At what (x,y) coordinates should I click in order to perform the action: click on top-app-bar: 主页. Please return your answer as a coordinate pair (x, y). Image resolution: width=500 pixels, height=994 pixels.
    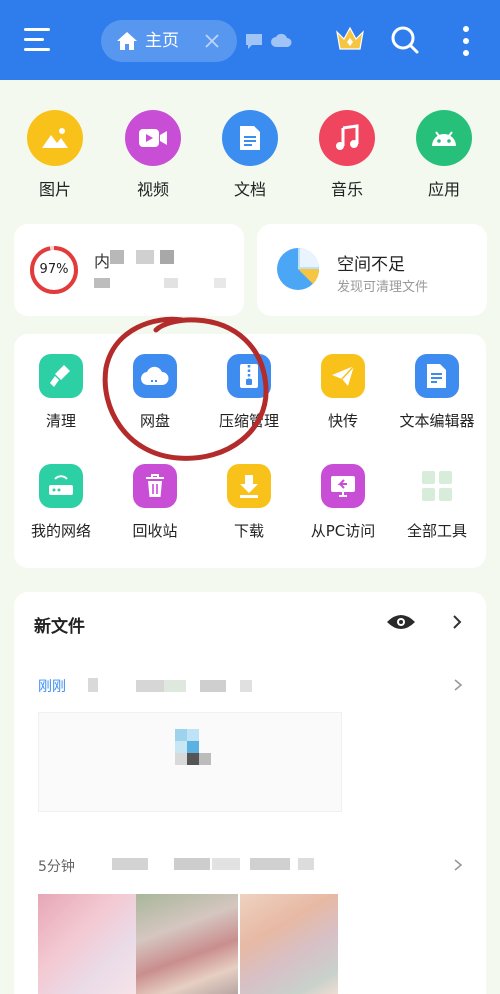
    Looking at the image, I should click on (250, 40).